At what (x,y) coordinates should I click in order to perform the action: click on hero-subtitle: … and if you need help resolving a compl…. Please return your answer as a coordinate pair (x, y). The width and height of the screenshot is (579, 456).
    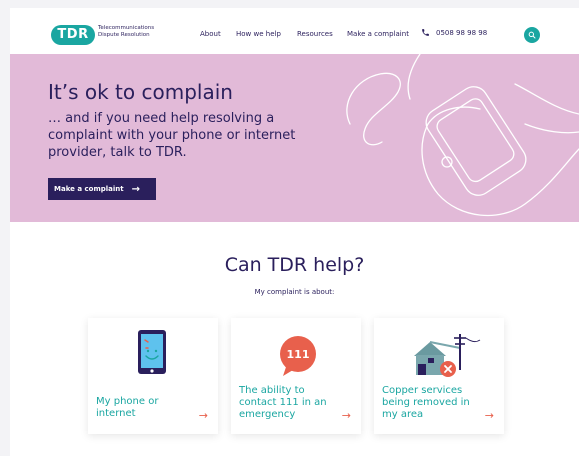
    Looking at the image, I should click on (172, 135).